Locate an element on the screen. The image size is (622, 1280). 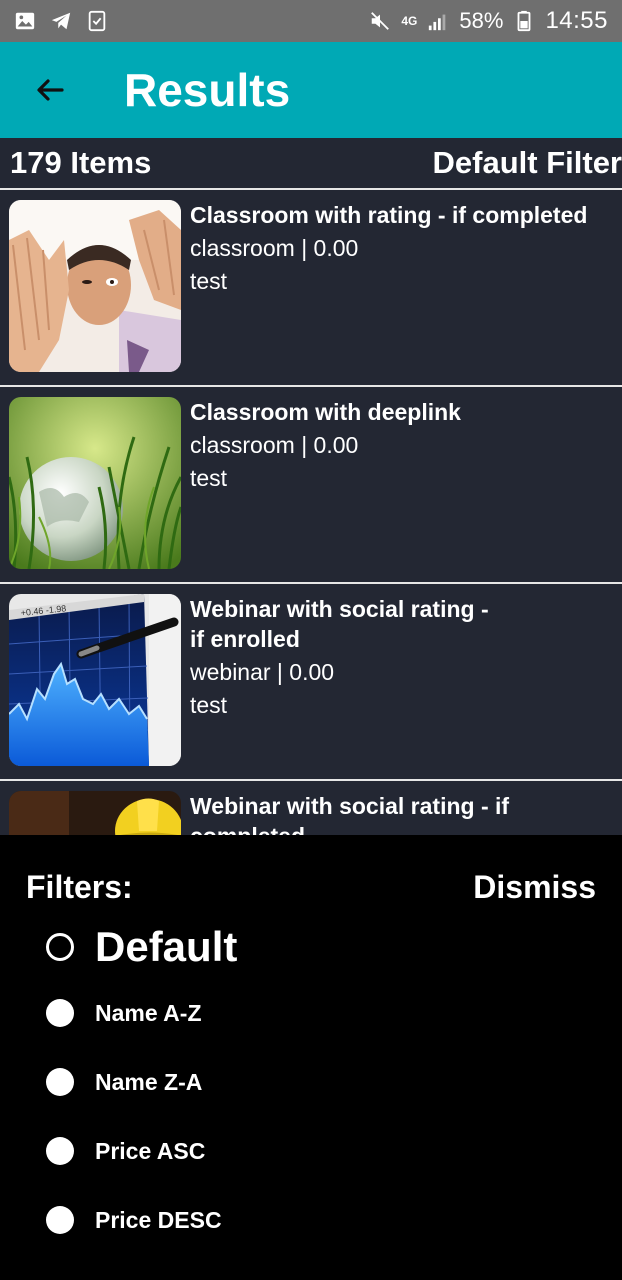
man-framing-hands-photo is located at coordinates (95, 286).